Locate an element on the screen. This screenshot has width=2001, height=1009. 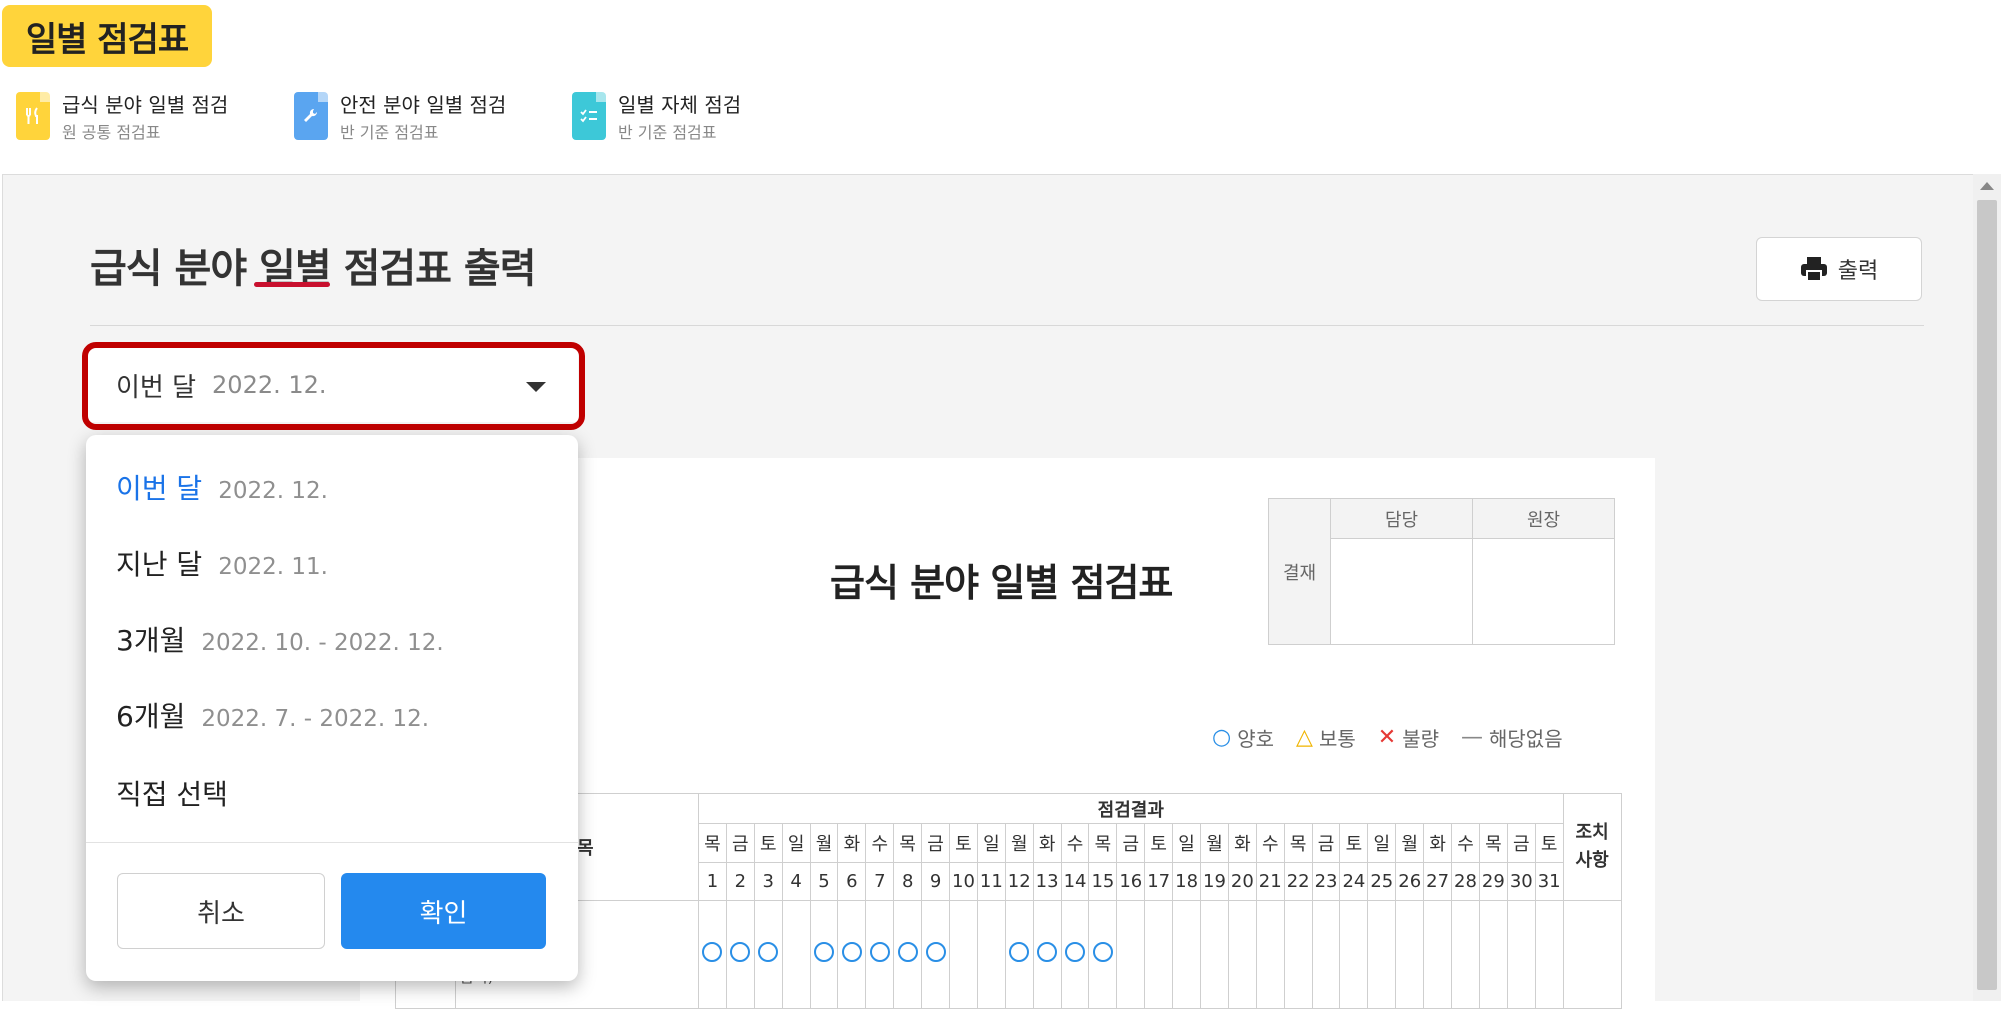
day-cell: 15 is located at coordinates (1103, 881).